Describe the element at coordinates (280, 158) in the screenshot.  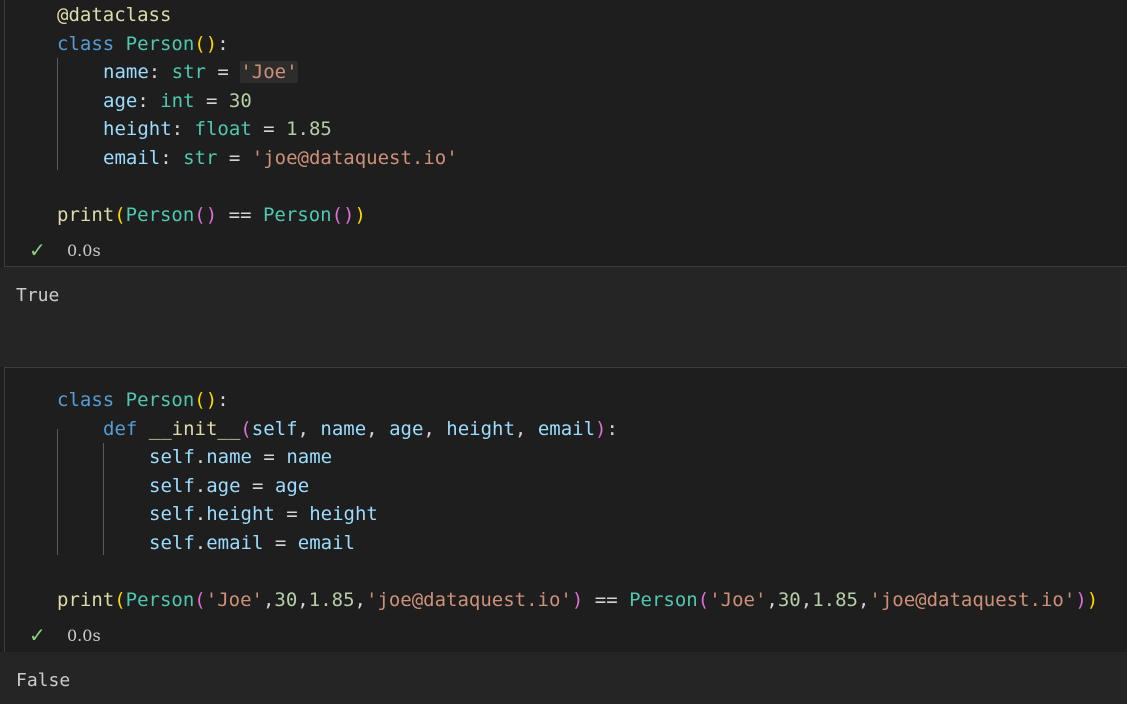
I see `code-line-6: email: str = 'joe@dataquest.io'` at that location.